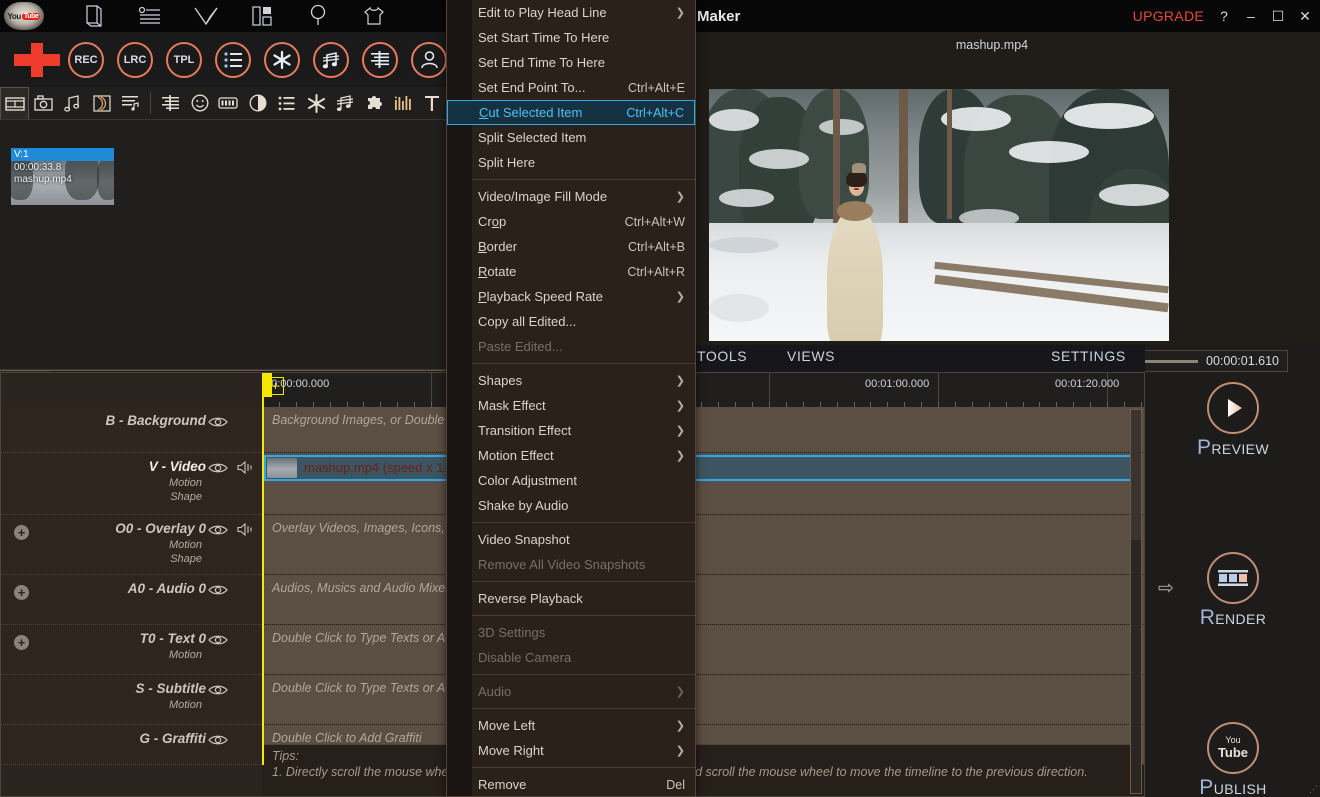  Describe the element at coordinates (571, 725) in the screenshot. I see `context-menu-item-move-left: Move Left ❯` at that location.